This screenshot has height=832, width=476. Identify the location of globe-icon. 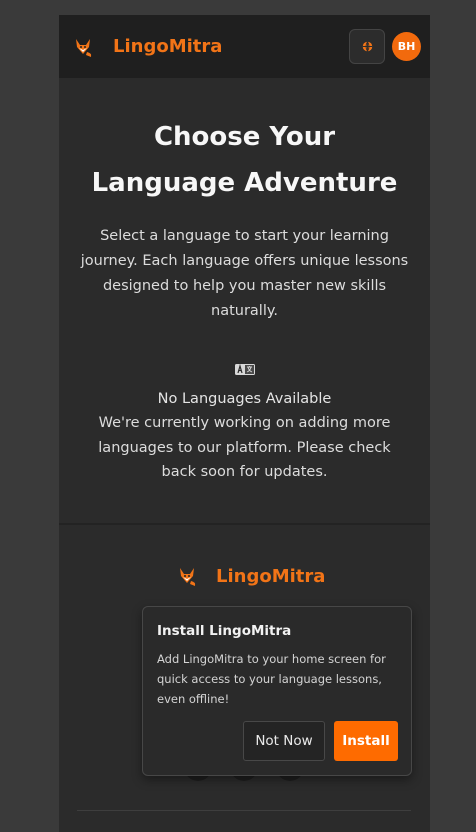
(367, 46).